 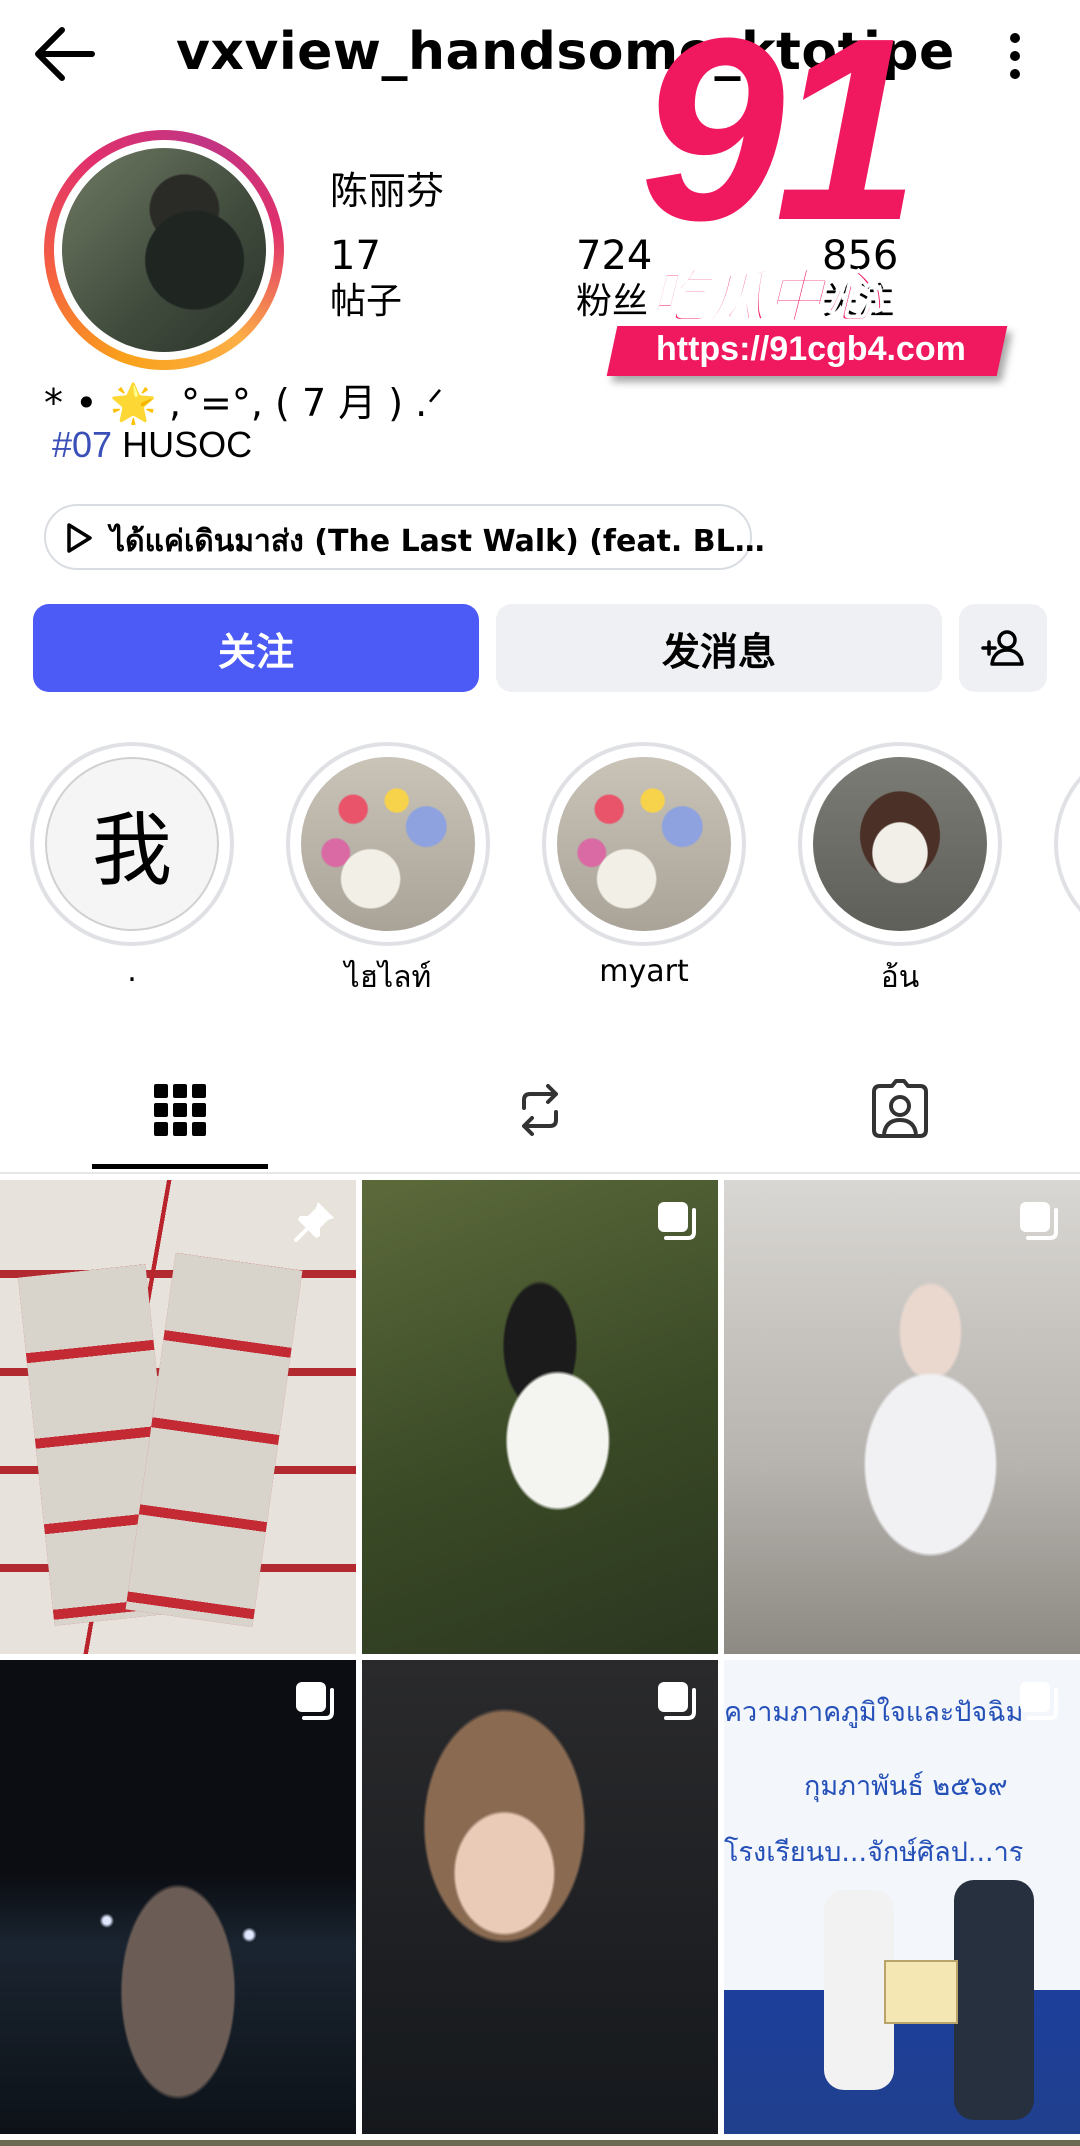 I want to click on highlight-label: ., so click(x=132, y=971).